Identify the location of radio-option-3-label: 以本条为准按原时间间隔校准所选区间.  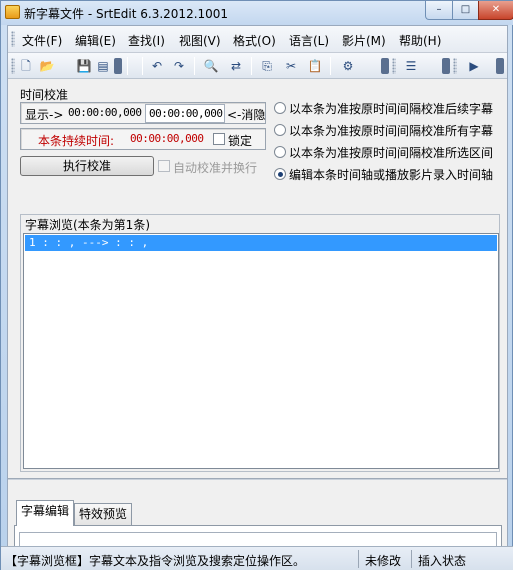
(391, 153).